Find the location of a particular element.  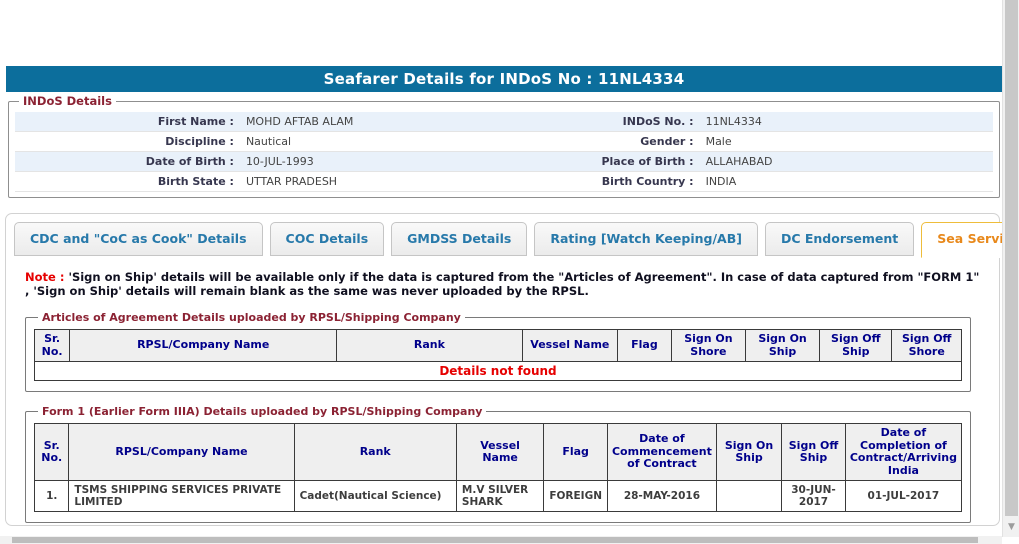

articles-header-sign-off-shore: Sign Off Shore is located at coordinates (926, 345).